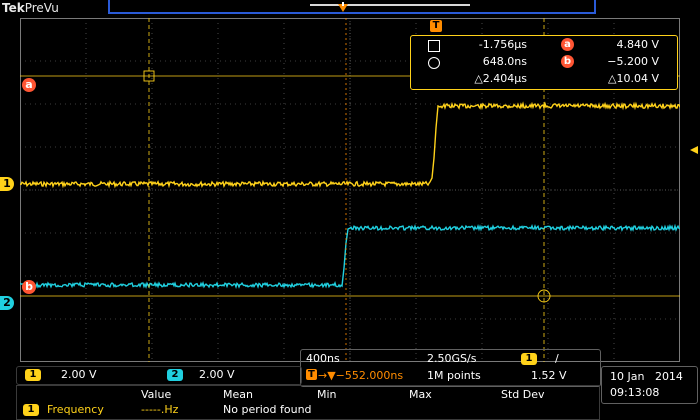 The height and width of the screenshot is (420, 700). Describe the element at coordinates (156, 394) in the screenshot. I see `meas-header-value: Value` at that location.